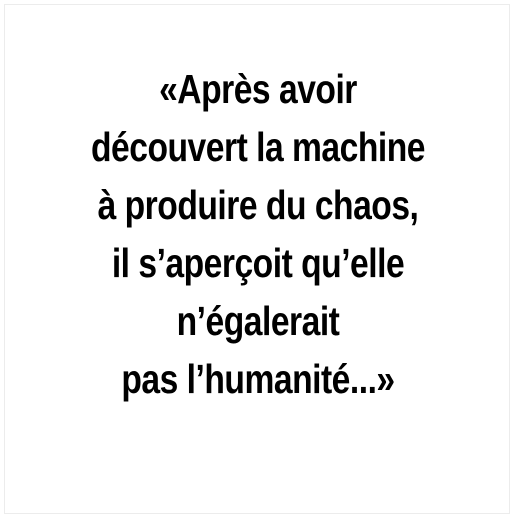 This screenshot has height=520, width=516. Describe the element at coordinates (258, 147) in the screenshot. I see `quote-line-2: découvert la machine` at that location.